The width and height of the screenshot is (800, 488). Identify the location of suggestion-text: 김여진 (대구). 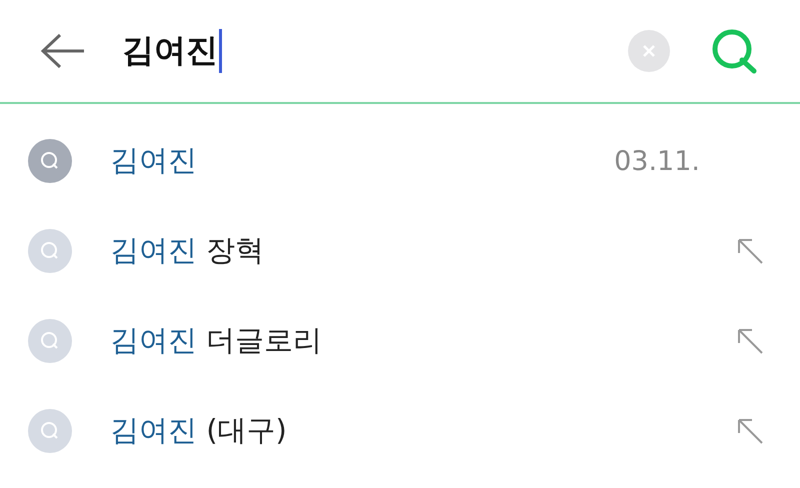
(199, 430).